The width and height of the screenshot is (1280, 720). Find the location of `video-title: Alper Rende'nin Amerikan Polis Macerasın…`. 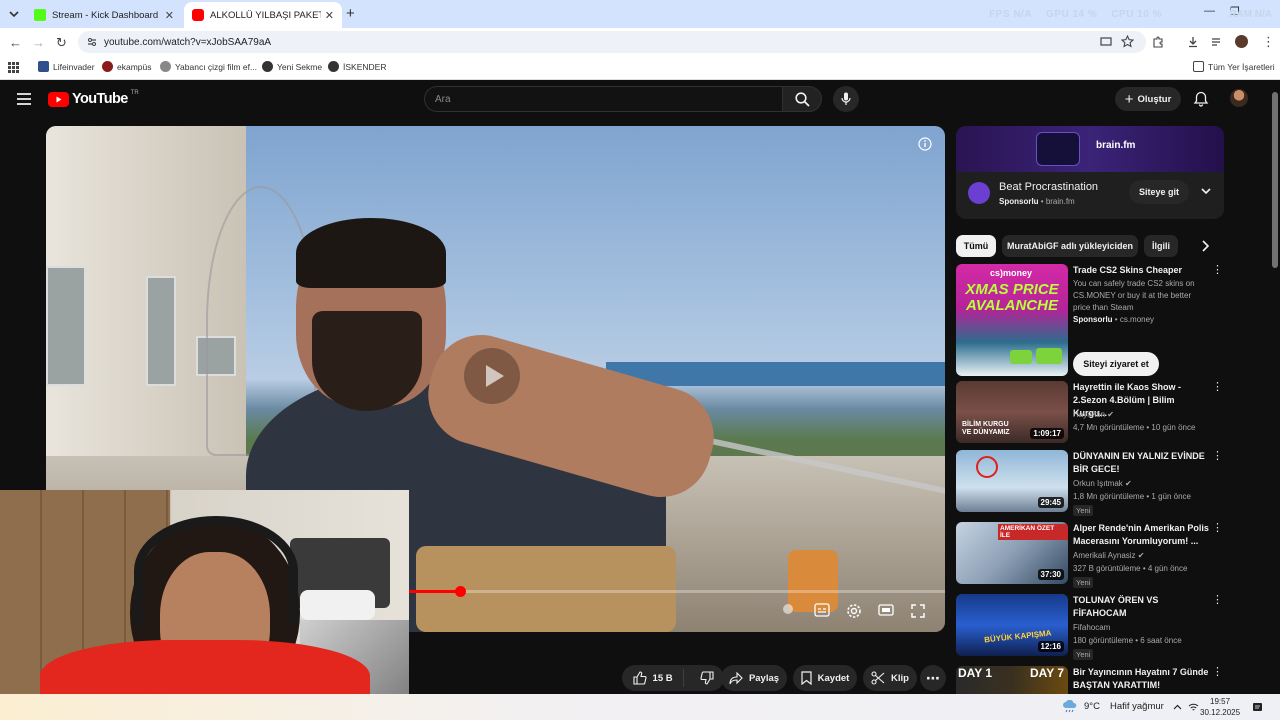

video-title: Alper Rende'nin Amerikan Polis Macerasın… is located at coordinates (1141, 535).